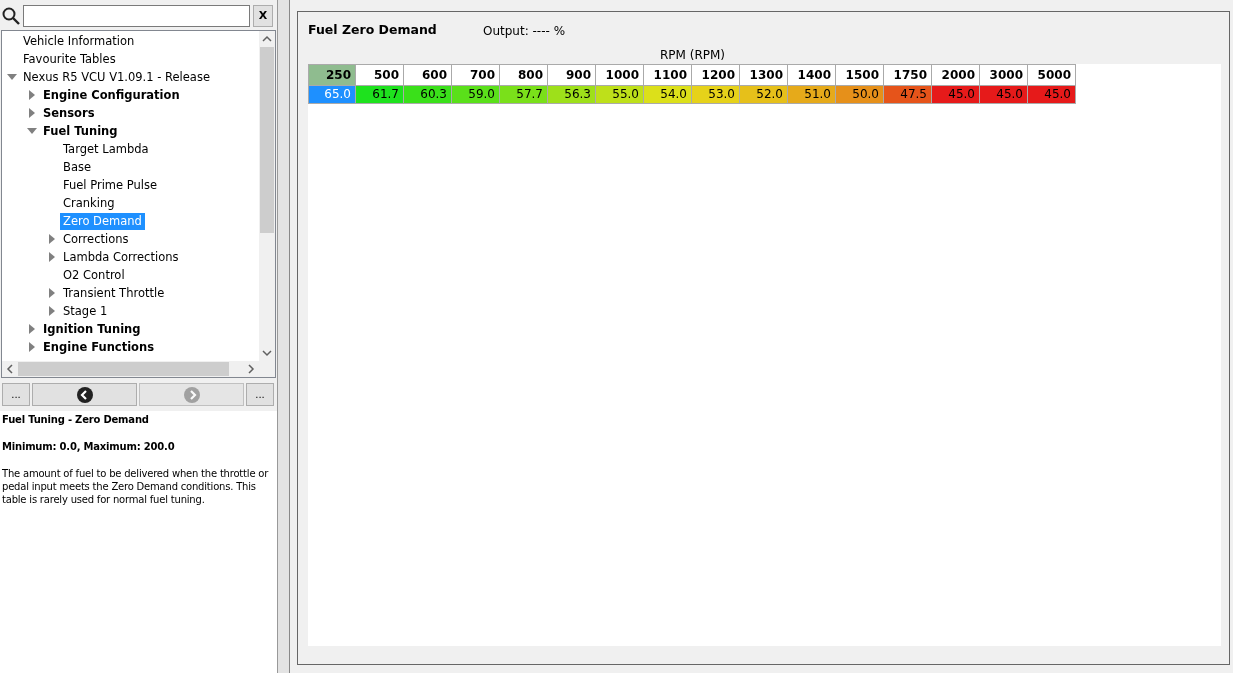 Image resolution: width=1233 pixels, height=673 pixels. Describe the element at coordinates (89, 203) in the screenshot. I see `tree-item: Cranking` at that location.